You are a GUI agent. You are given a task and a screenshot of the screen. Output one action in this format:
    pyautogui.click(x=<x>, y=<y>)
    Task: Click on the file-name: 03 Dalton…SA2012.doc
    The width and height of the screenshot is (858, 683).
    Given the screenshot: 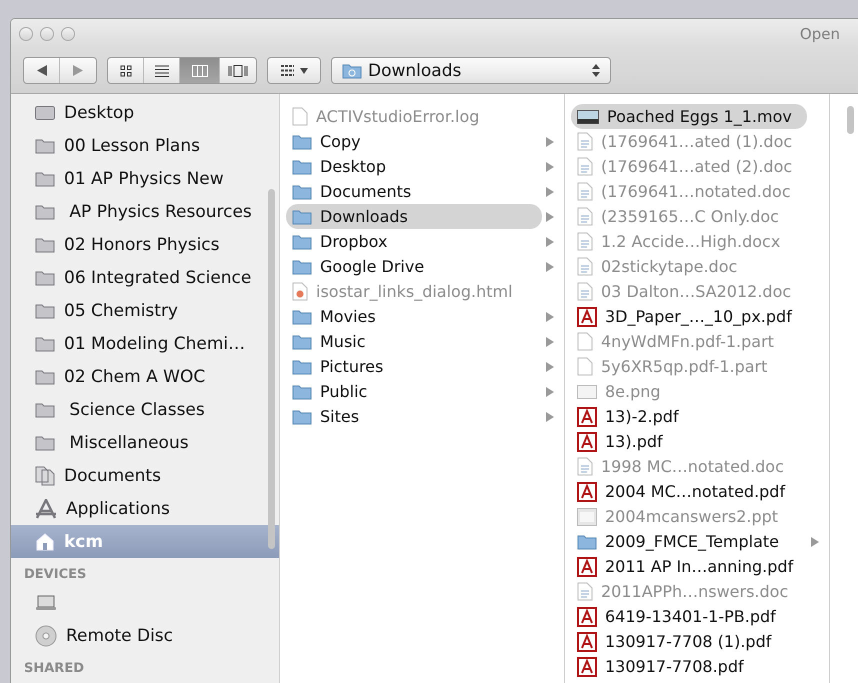 What is the action you would take?
    pyautogui.click(x=696, y=291)
    